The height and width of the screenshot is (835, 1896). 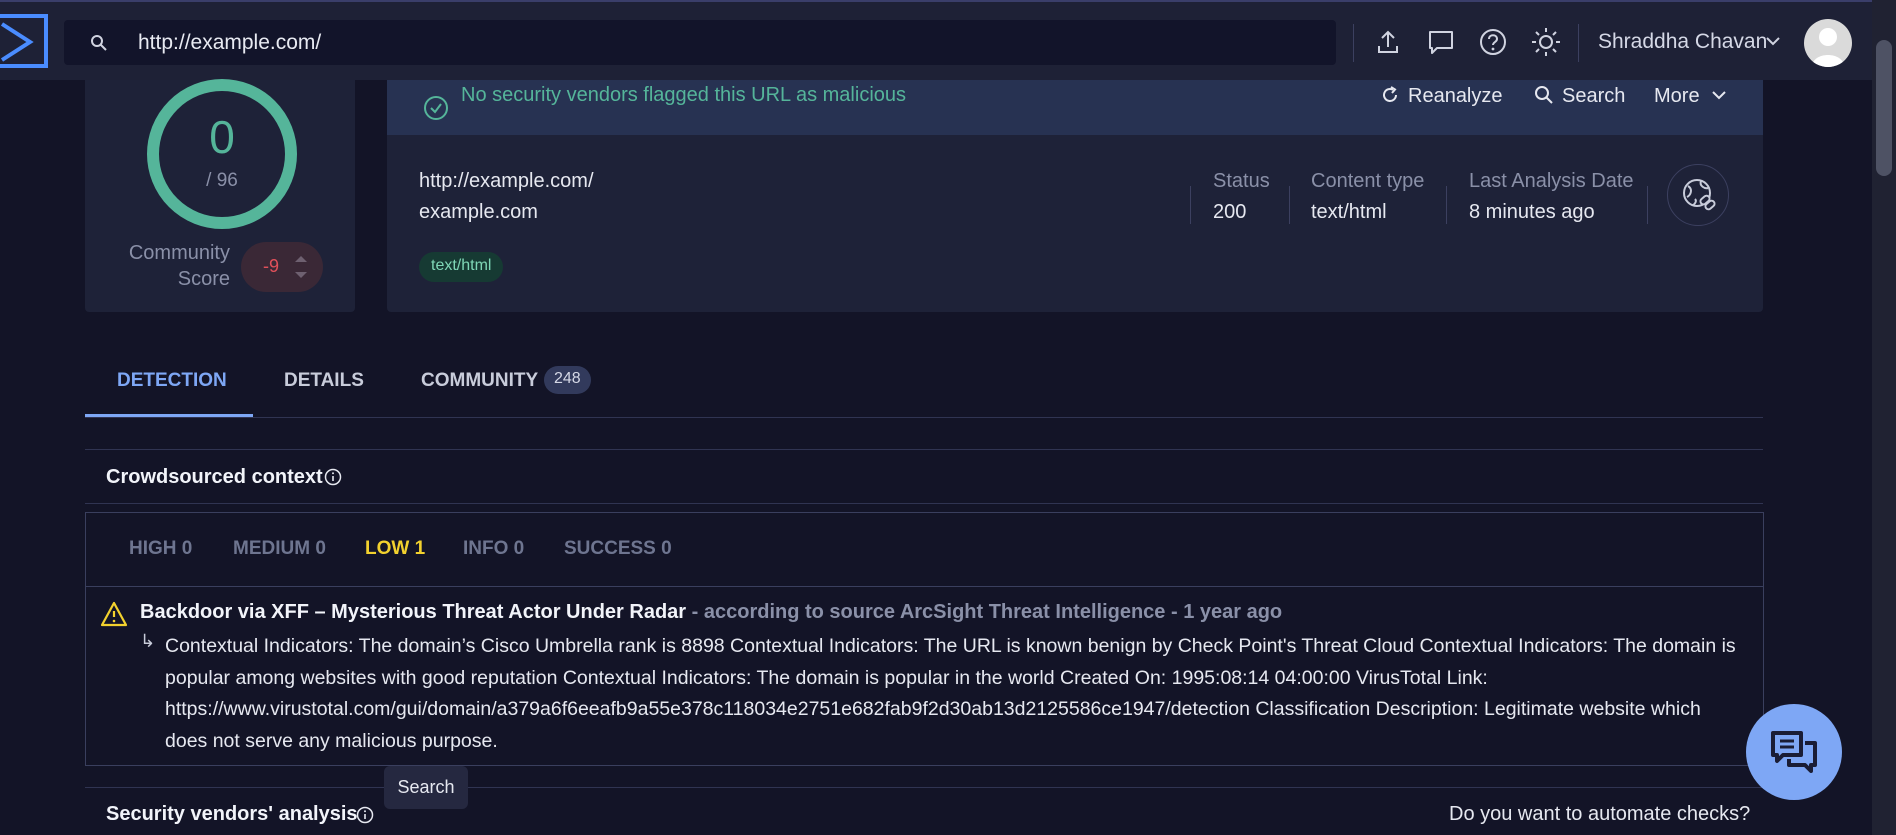 What do you see at coordinates (324, 381) in the screenshot?
I see `tab-details: DETAILS` at bounding box center [324, 381].